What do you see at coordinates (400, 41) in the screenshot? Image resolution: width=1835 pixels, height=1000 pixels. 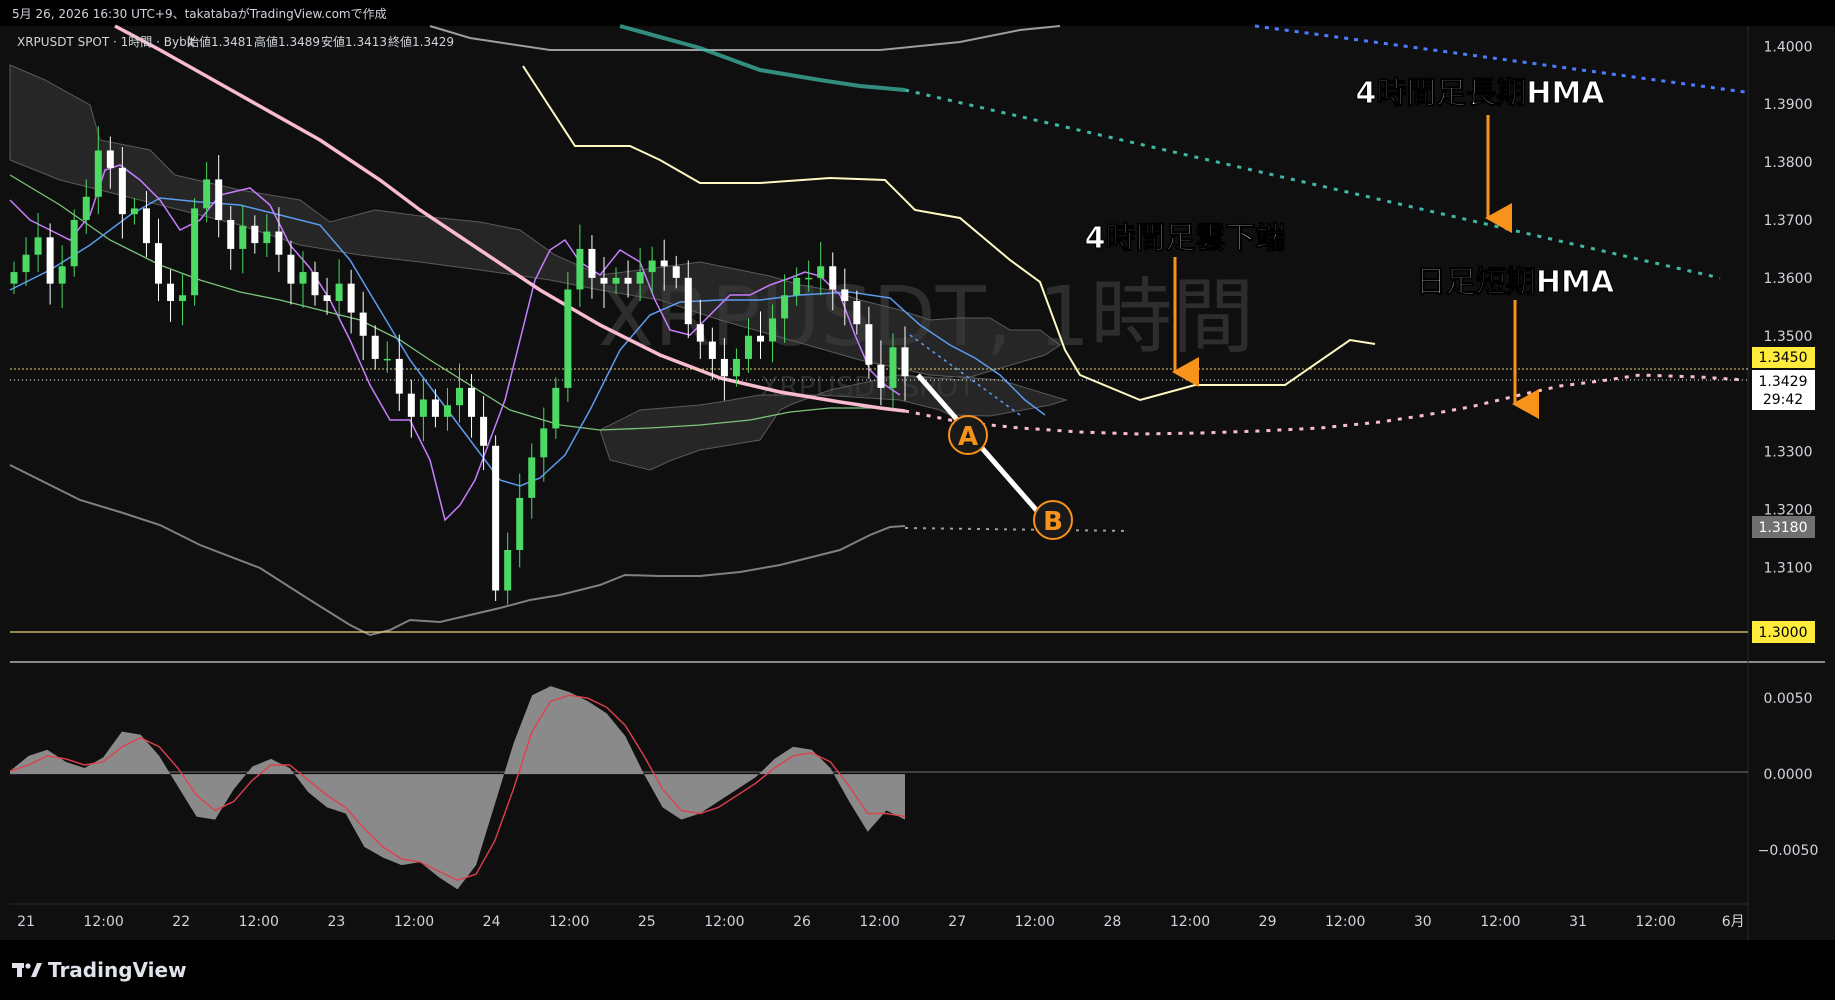 I see `close-label: 終値` at bounding box center [400, 41].